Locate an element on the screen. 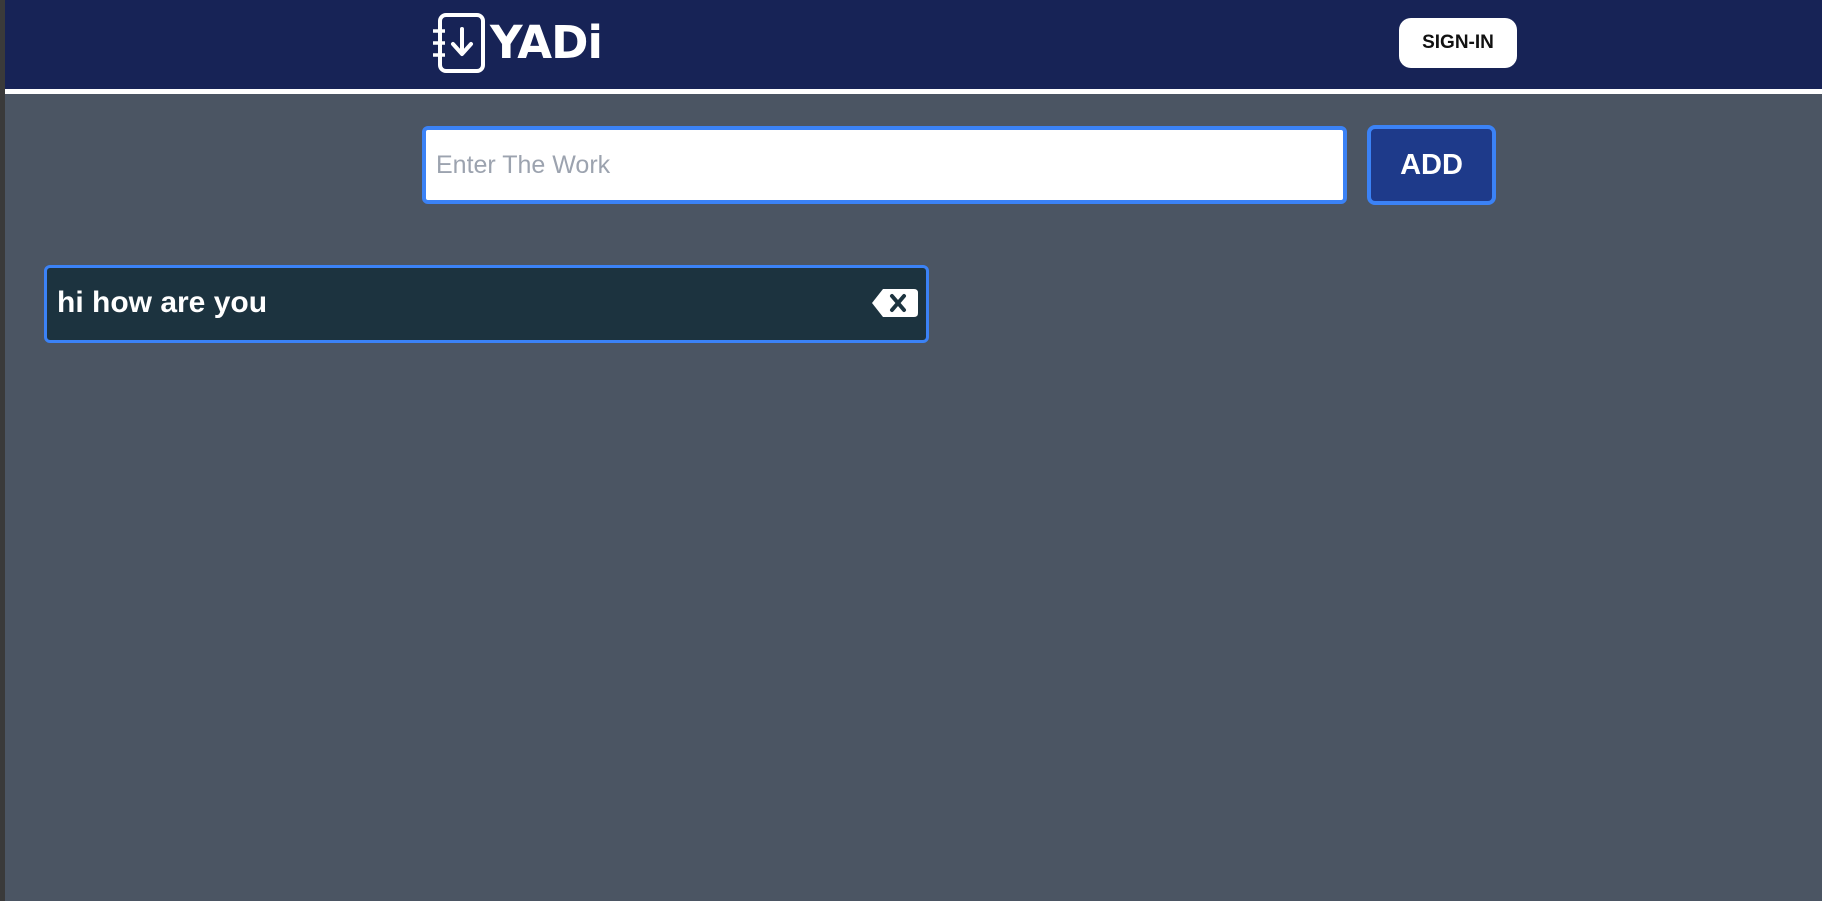 The image size is (1822, 901). navbar is located at coordinates (913, 44).